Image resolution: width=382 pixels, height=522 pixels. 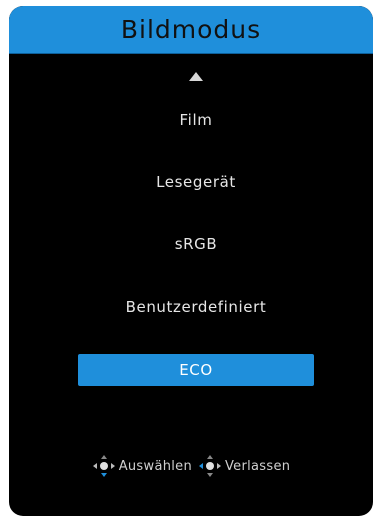 I want to click on menu-item-label: sRGB, so click(x=196, y=244).